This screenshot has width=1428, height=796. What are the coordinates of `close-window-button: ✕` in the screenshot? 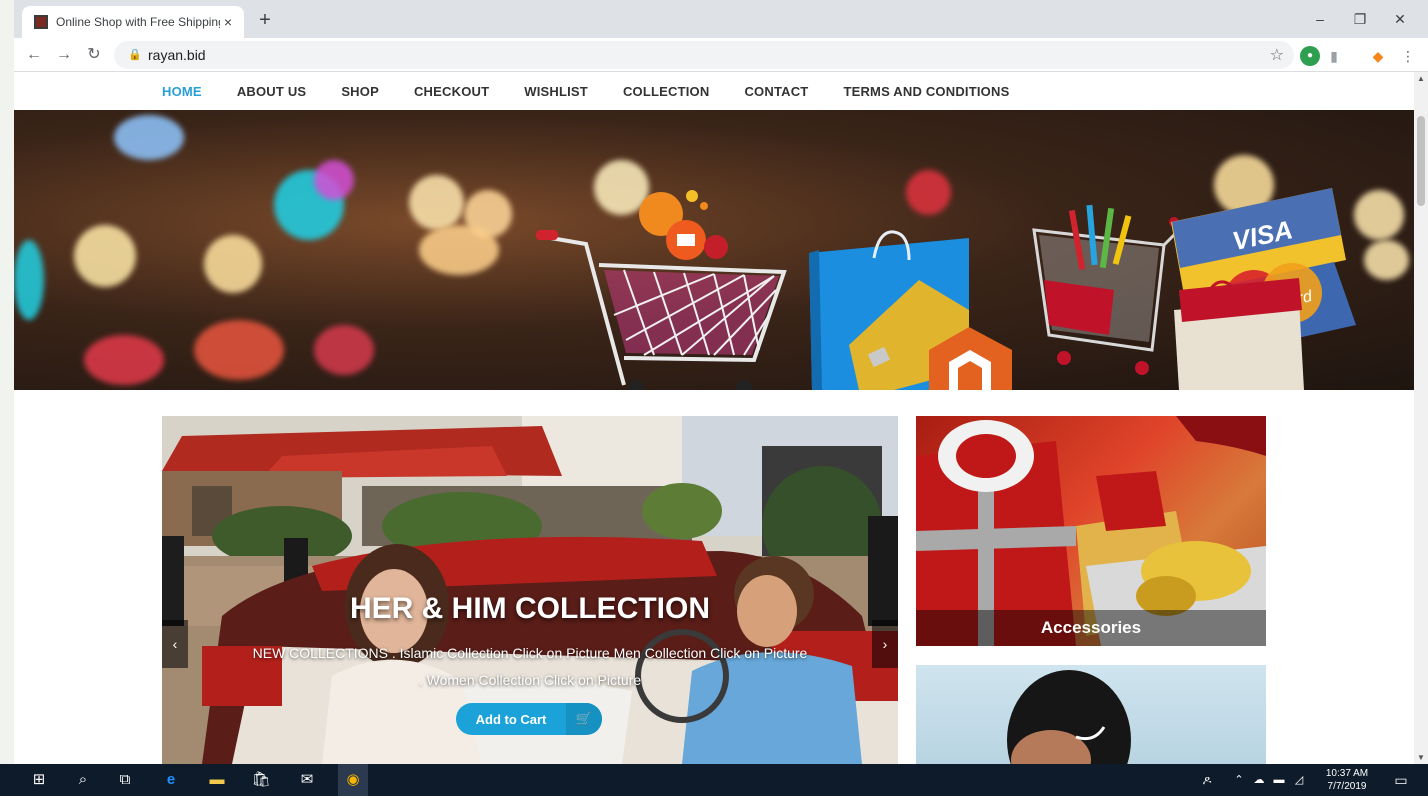 It's located at (1400, 19).